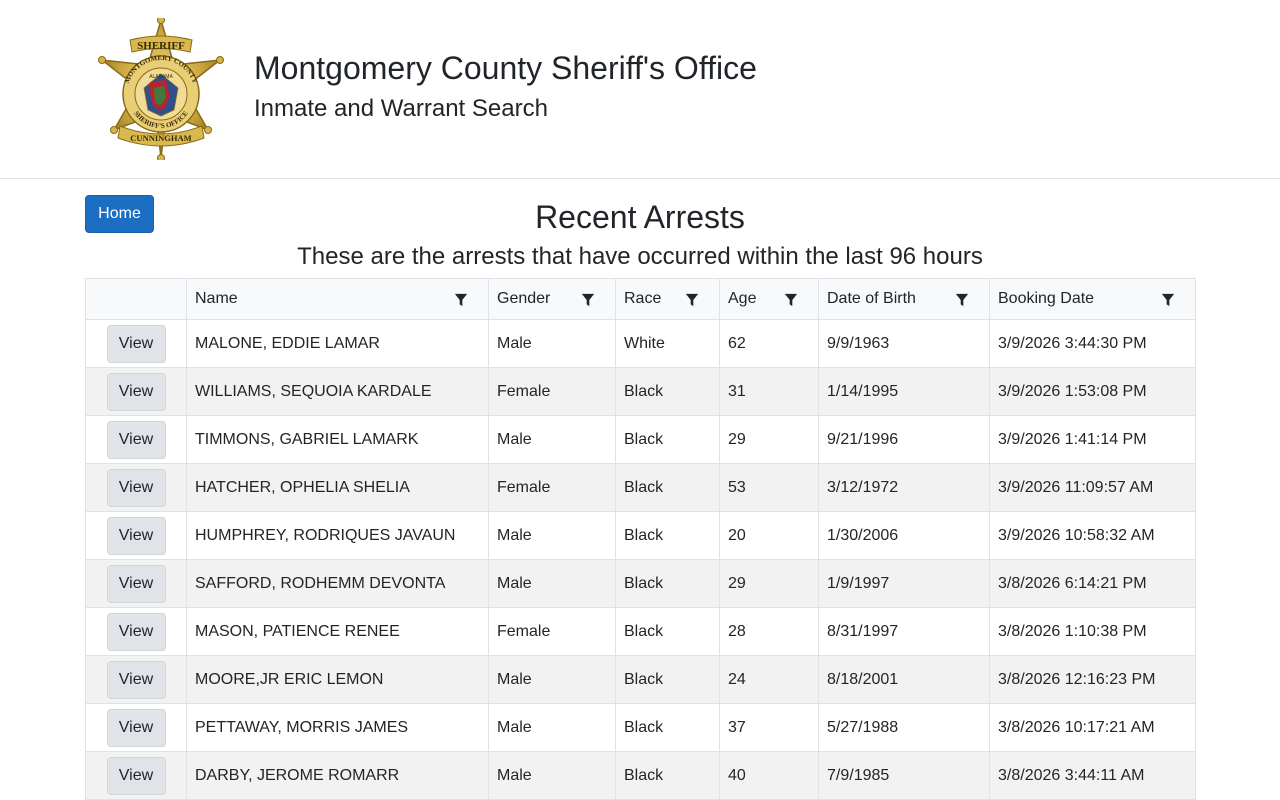 The height and width of the screenshot is (800, 1280). Describe the element at coordinates (643, 298) in the screenshot. I see `header-label: Race` at that location.